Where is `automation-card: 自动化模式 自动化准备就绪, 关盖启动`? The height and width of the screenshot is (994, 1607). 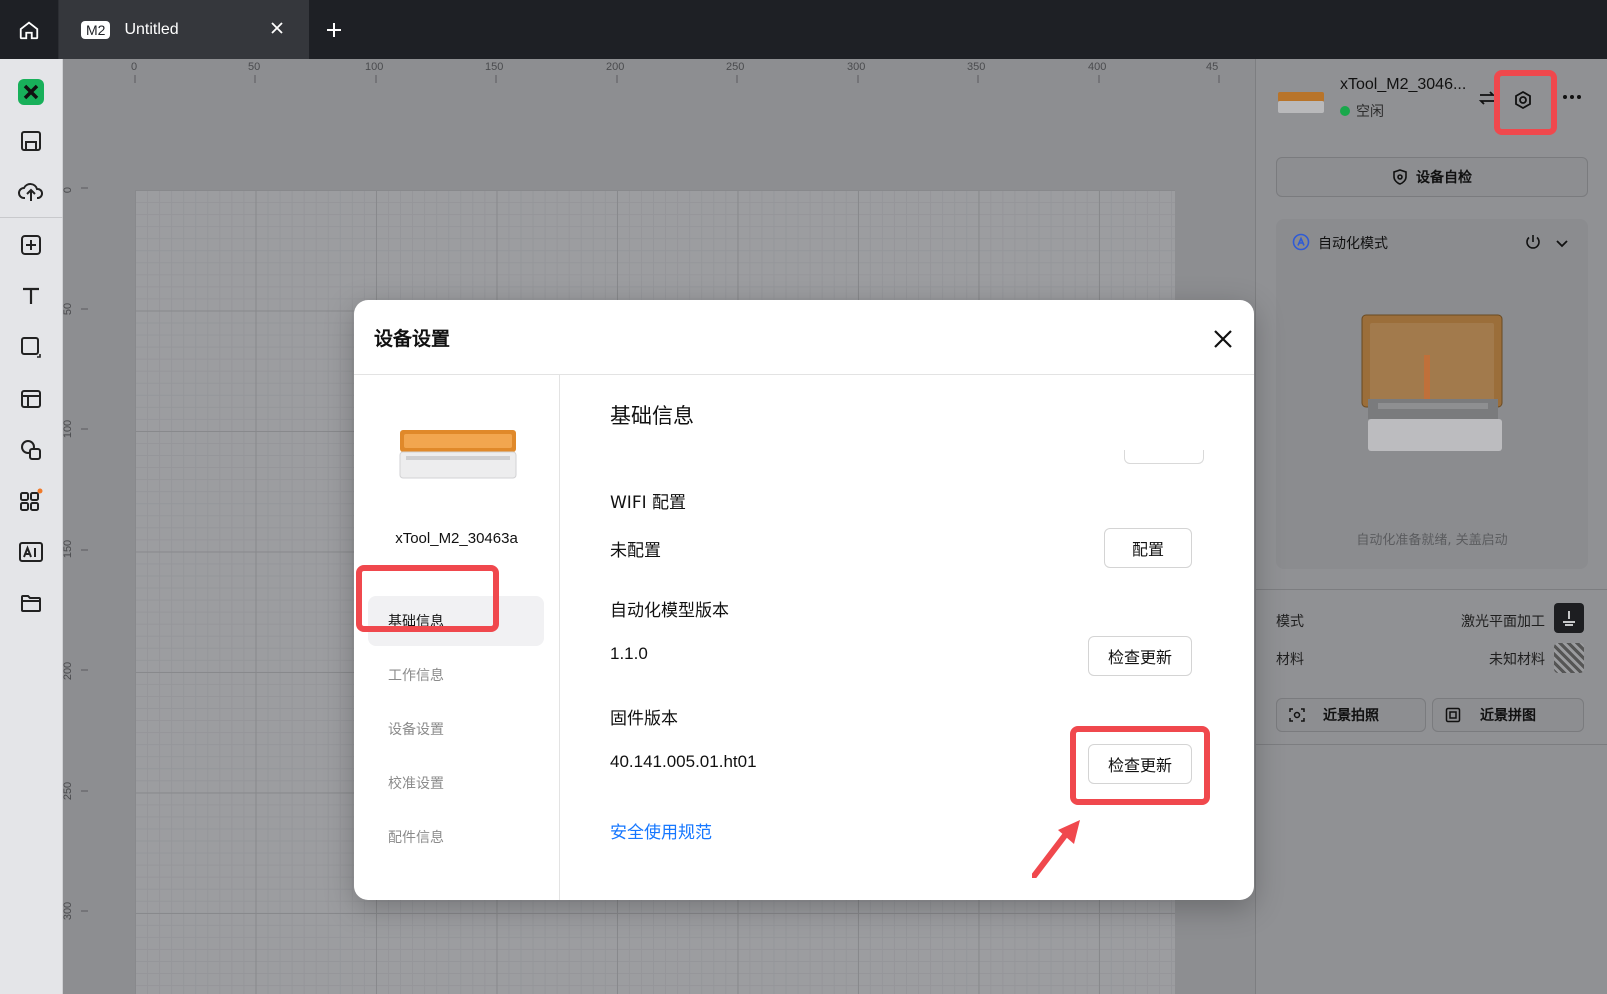
automation-card: 自动化模式 自动化准备就绪, 关盖启动 is located at coordinates (1432, 394).